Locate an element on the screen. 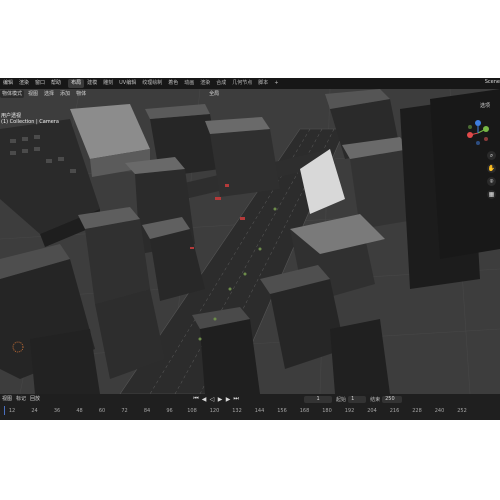  timeline-tick: 84 is located at coordinates (147, 411).